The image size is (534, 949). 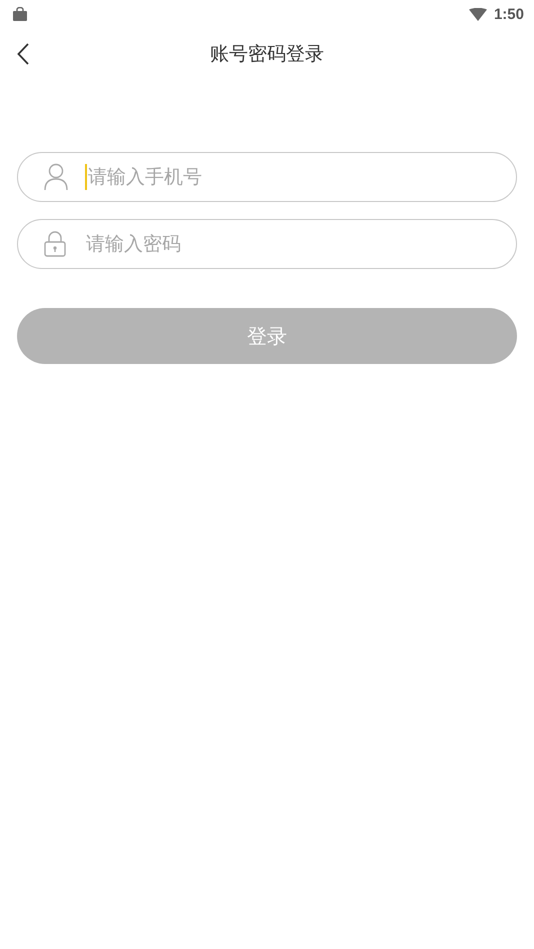 I want to click on page-title: 账号密码登录, so click(x=267, y=54).